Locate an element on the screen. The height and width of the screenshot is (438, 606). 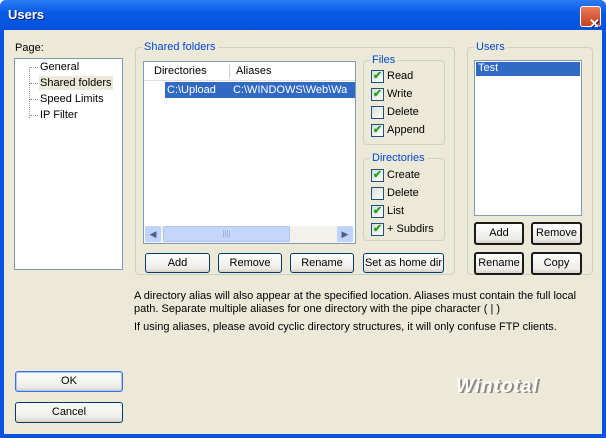
scroll-left-icon: ◀ is located at coordinates (153, 234).